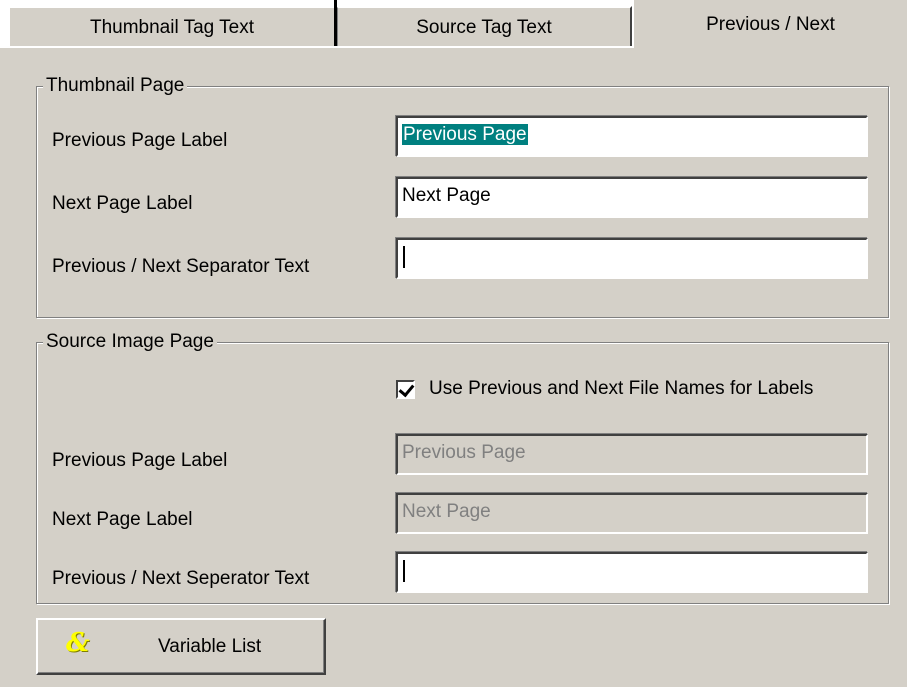 The width and height of the screenshot is (907, 687). What do you see at coordinates (210, 646) in the screenshot?
I see `button-label: Variable List` at bounding box center [210, 646].